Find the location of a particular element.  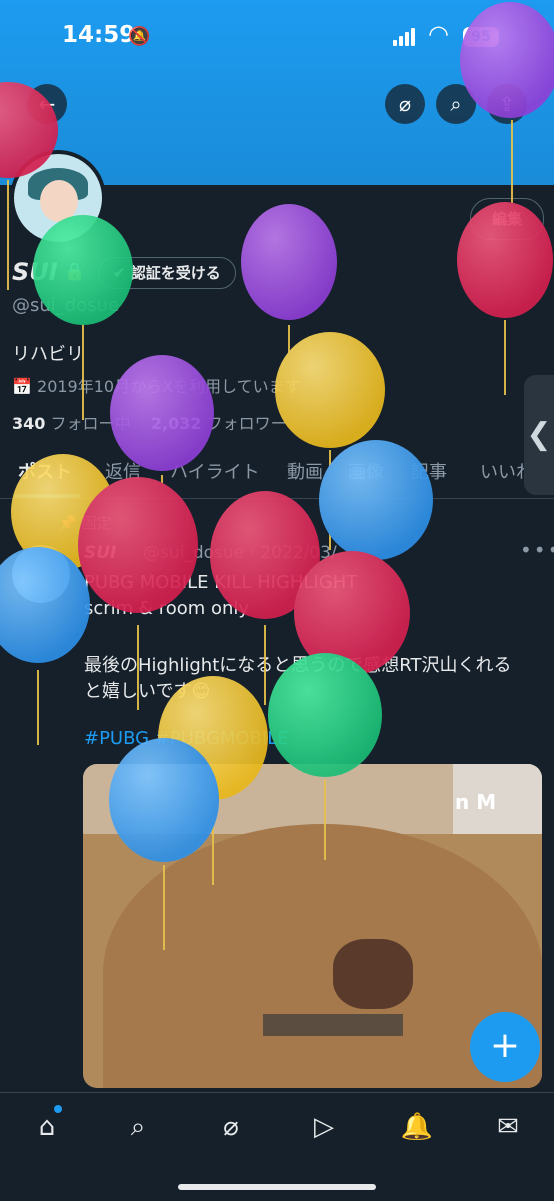

tweet-text-line: 最後のHighlightになると思うので感想RT沢山くれる is located at coordinates (298, 665).